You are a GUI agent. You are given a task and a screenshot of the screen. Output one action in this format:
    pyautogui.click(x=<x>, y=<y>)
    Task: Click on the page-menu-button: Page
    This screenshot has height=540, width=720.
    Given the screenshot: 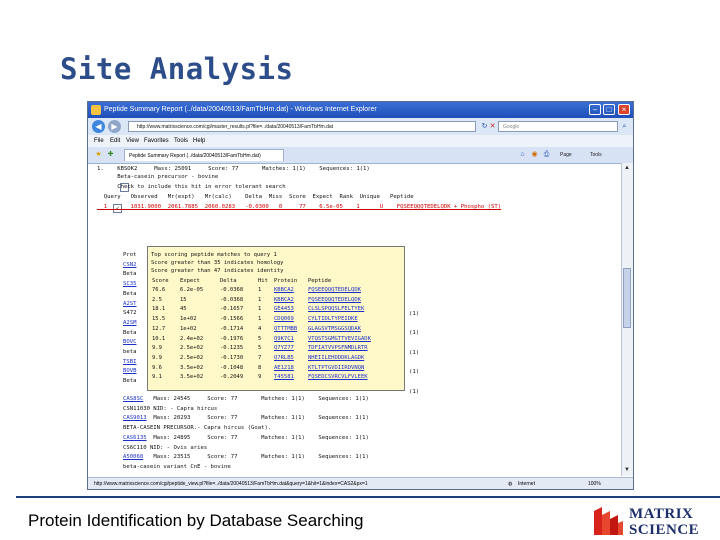 What is the action you would take?
    pyautogui.click(x=566, y=155)
    